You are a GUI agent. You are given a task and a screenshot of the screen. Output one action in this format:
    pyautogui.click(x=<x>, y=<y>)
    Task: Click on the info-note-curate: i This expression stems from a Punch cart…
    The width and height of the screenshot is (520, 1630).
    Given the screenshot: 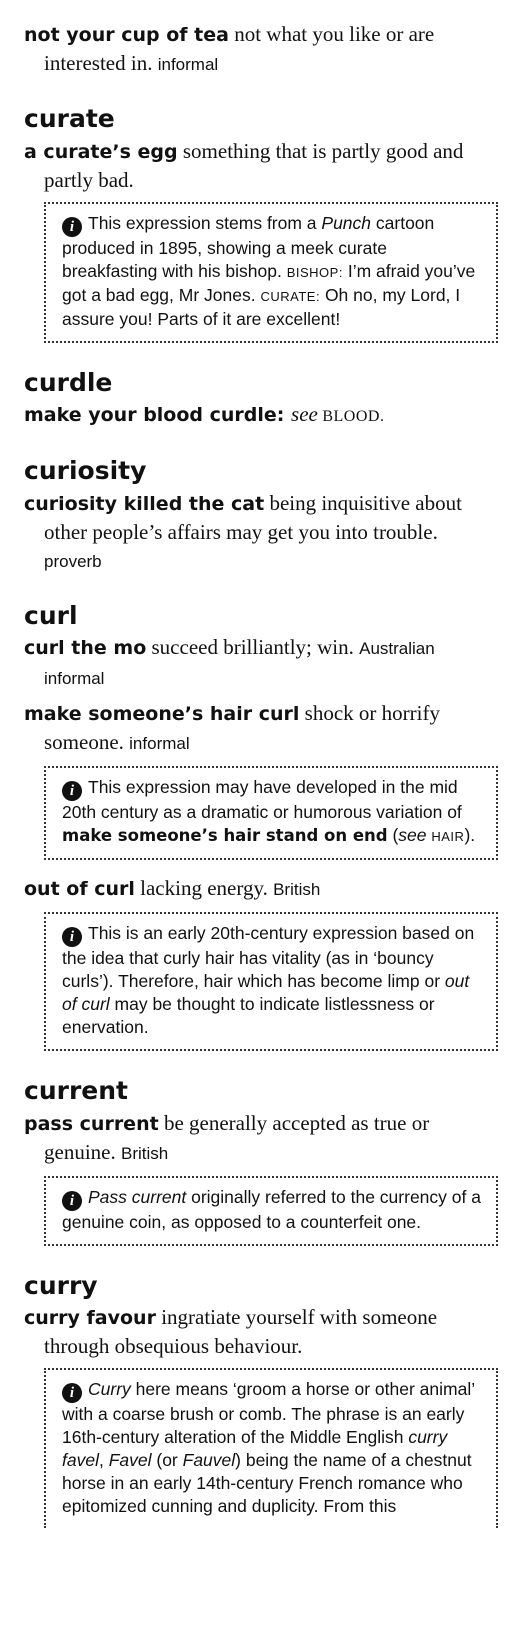 What is the action you would take?
    pyautogui.click(x=271, y=272)
    